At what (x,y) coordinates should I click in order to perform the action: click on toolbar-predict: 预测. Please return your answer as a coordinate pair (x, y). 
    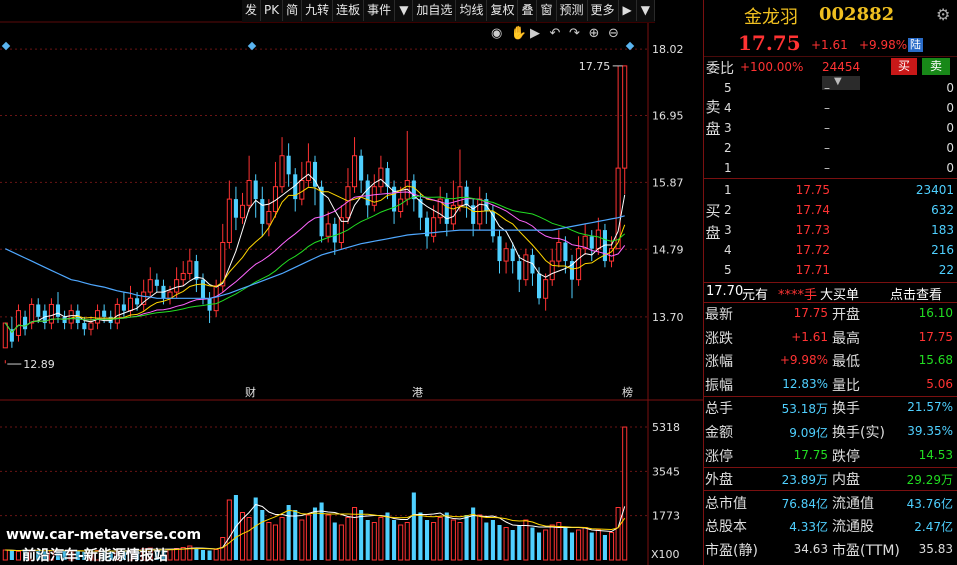
    Looking at the image, I should click on (572, 10).